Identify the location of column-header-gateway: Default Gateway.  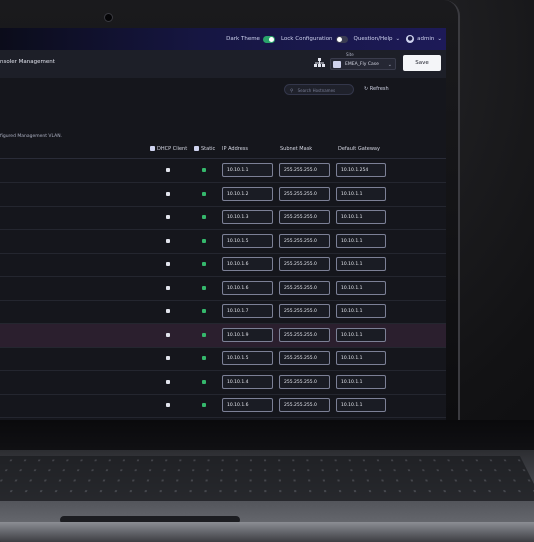
(359, 149).